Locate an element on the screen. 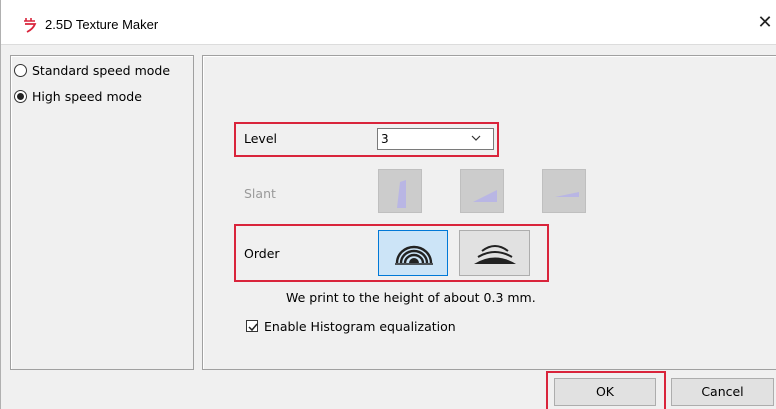  height-info-text: We print to the height of about 0.3 mm. is located at coordinates (411, 297).